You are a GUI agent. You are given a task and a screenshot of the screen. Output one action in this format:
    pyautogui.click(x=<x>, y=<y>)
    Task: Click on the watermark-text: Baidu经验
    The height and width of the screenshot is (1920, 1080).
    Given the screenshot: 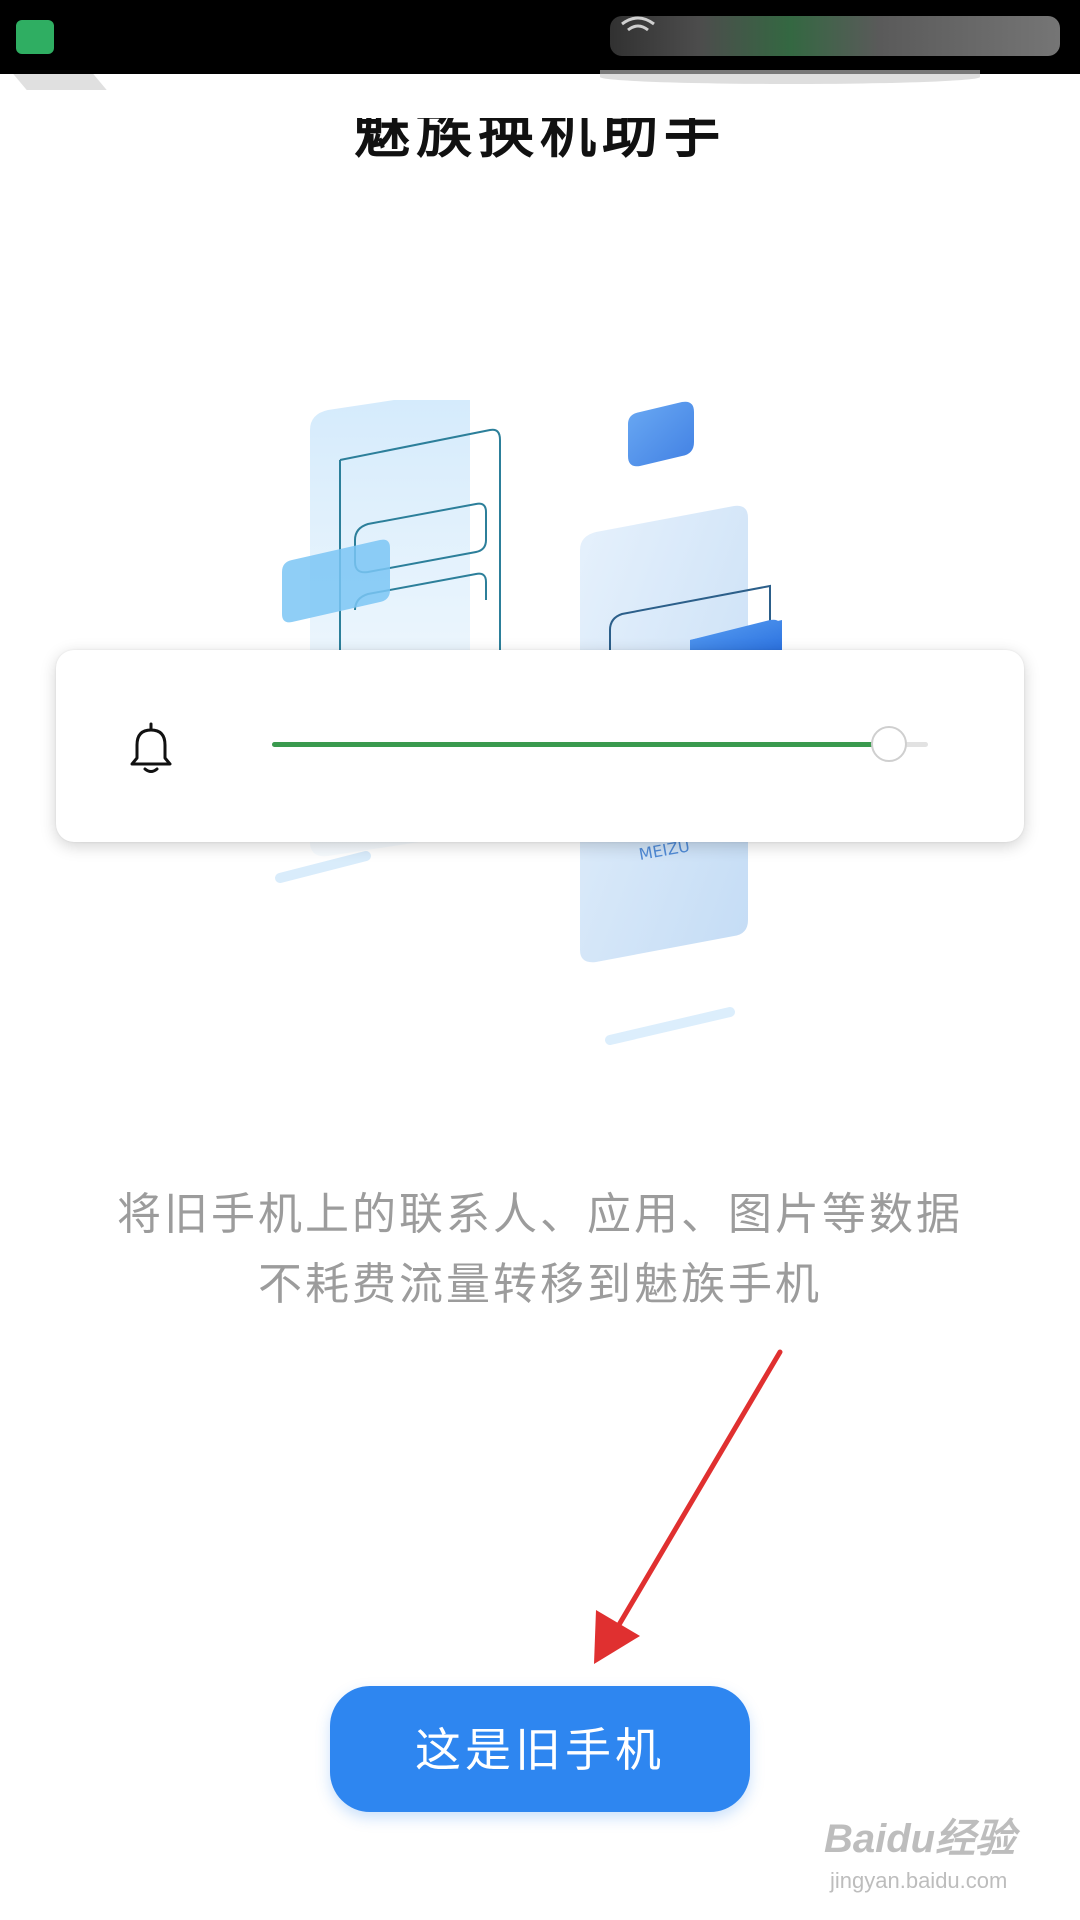 What is the action you would take?
    pyautogui.click(x=920, y=1839)
    